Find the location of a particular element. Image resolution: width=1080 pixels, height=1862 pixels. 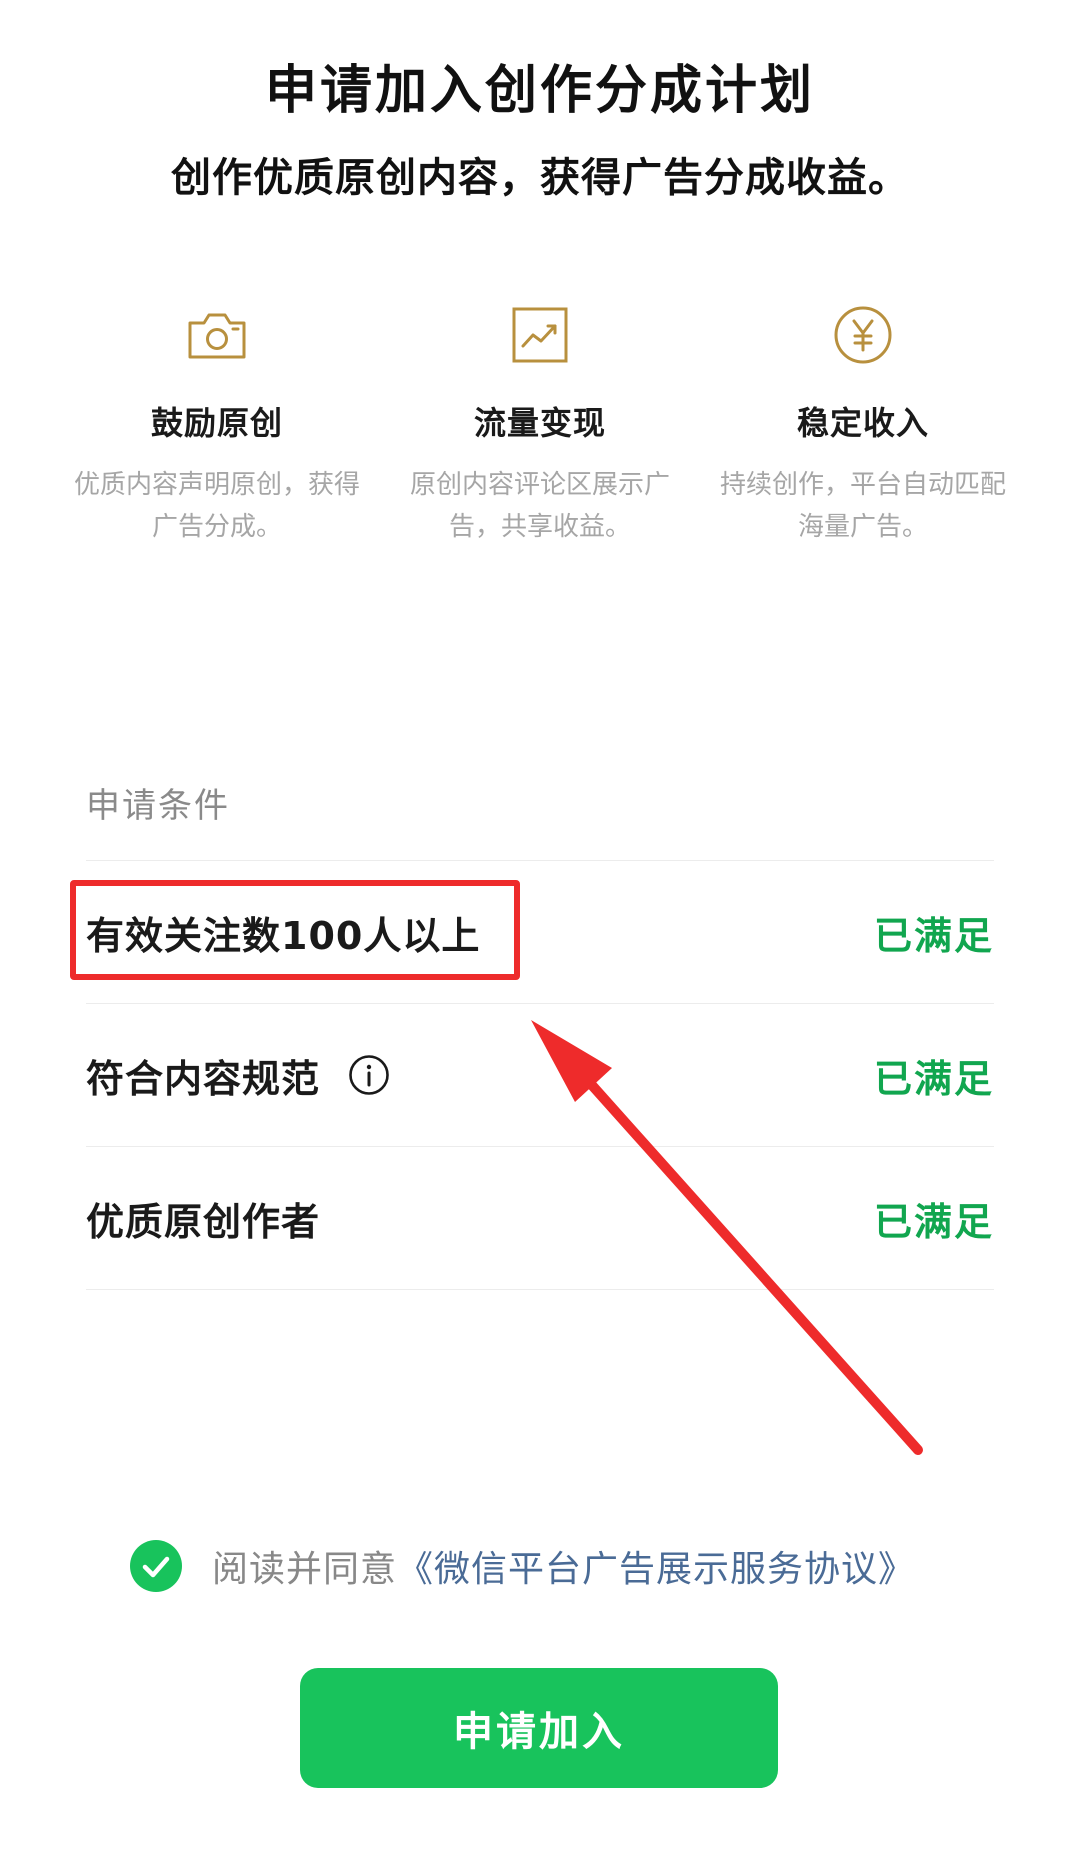

checkbox-checked-icon is located at coordinates (156, 1566).